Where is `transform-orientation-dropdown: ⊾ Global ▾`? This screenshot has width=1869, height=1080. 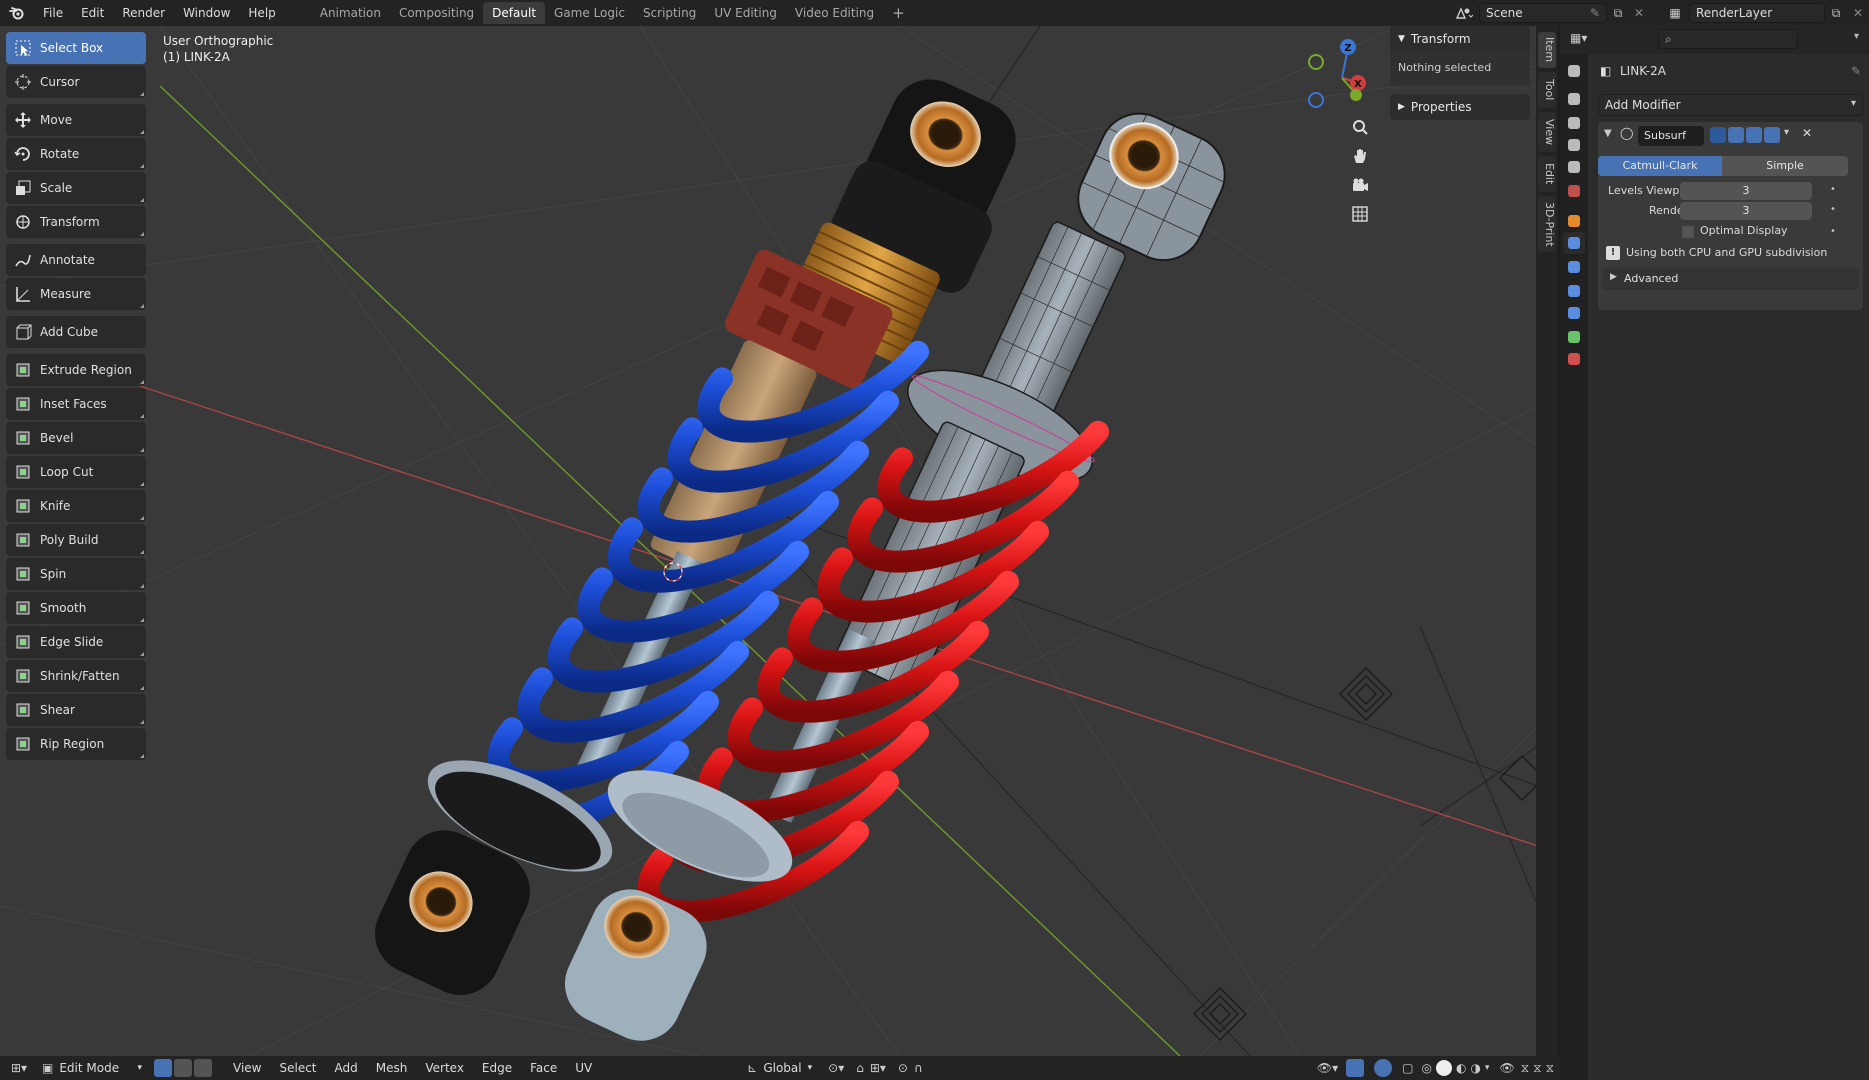 transform-orientation-dropdown: ⊾ Global ▾ is located at coordinates (779, 1068).